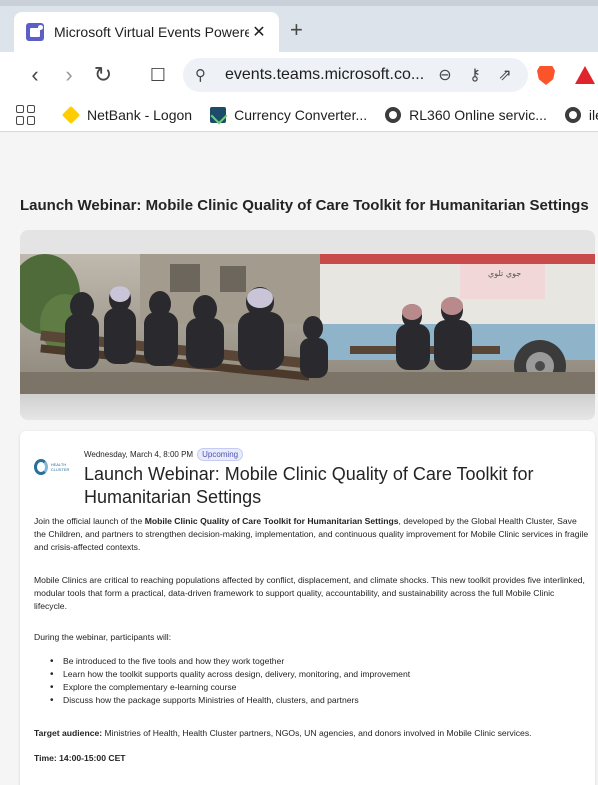 The height and width of the screenshot is (785, 598). I want to click on health-cluster-logo-icon, so click(41, 467).